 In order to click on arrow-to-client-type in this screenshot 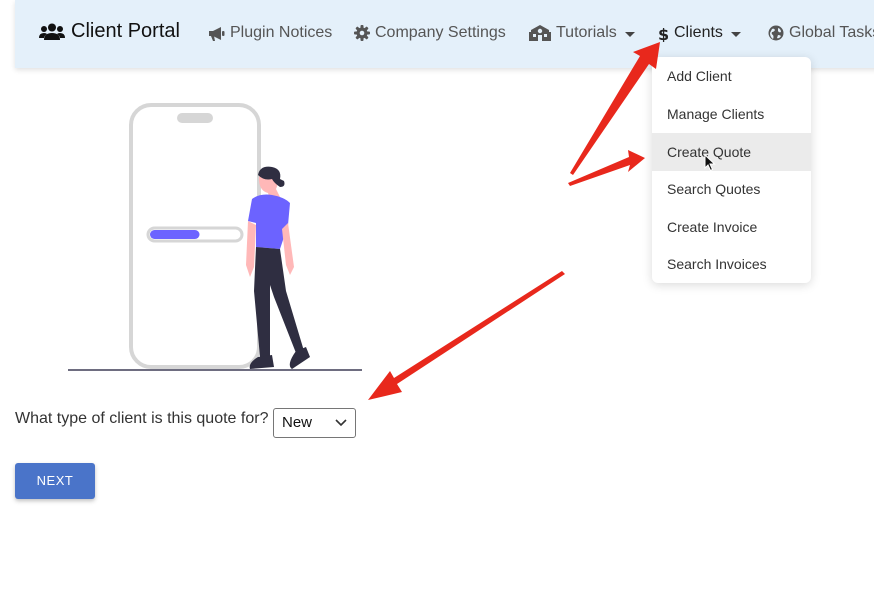, I will do `click(466, 335)`.